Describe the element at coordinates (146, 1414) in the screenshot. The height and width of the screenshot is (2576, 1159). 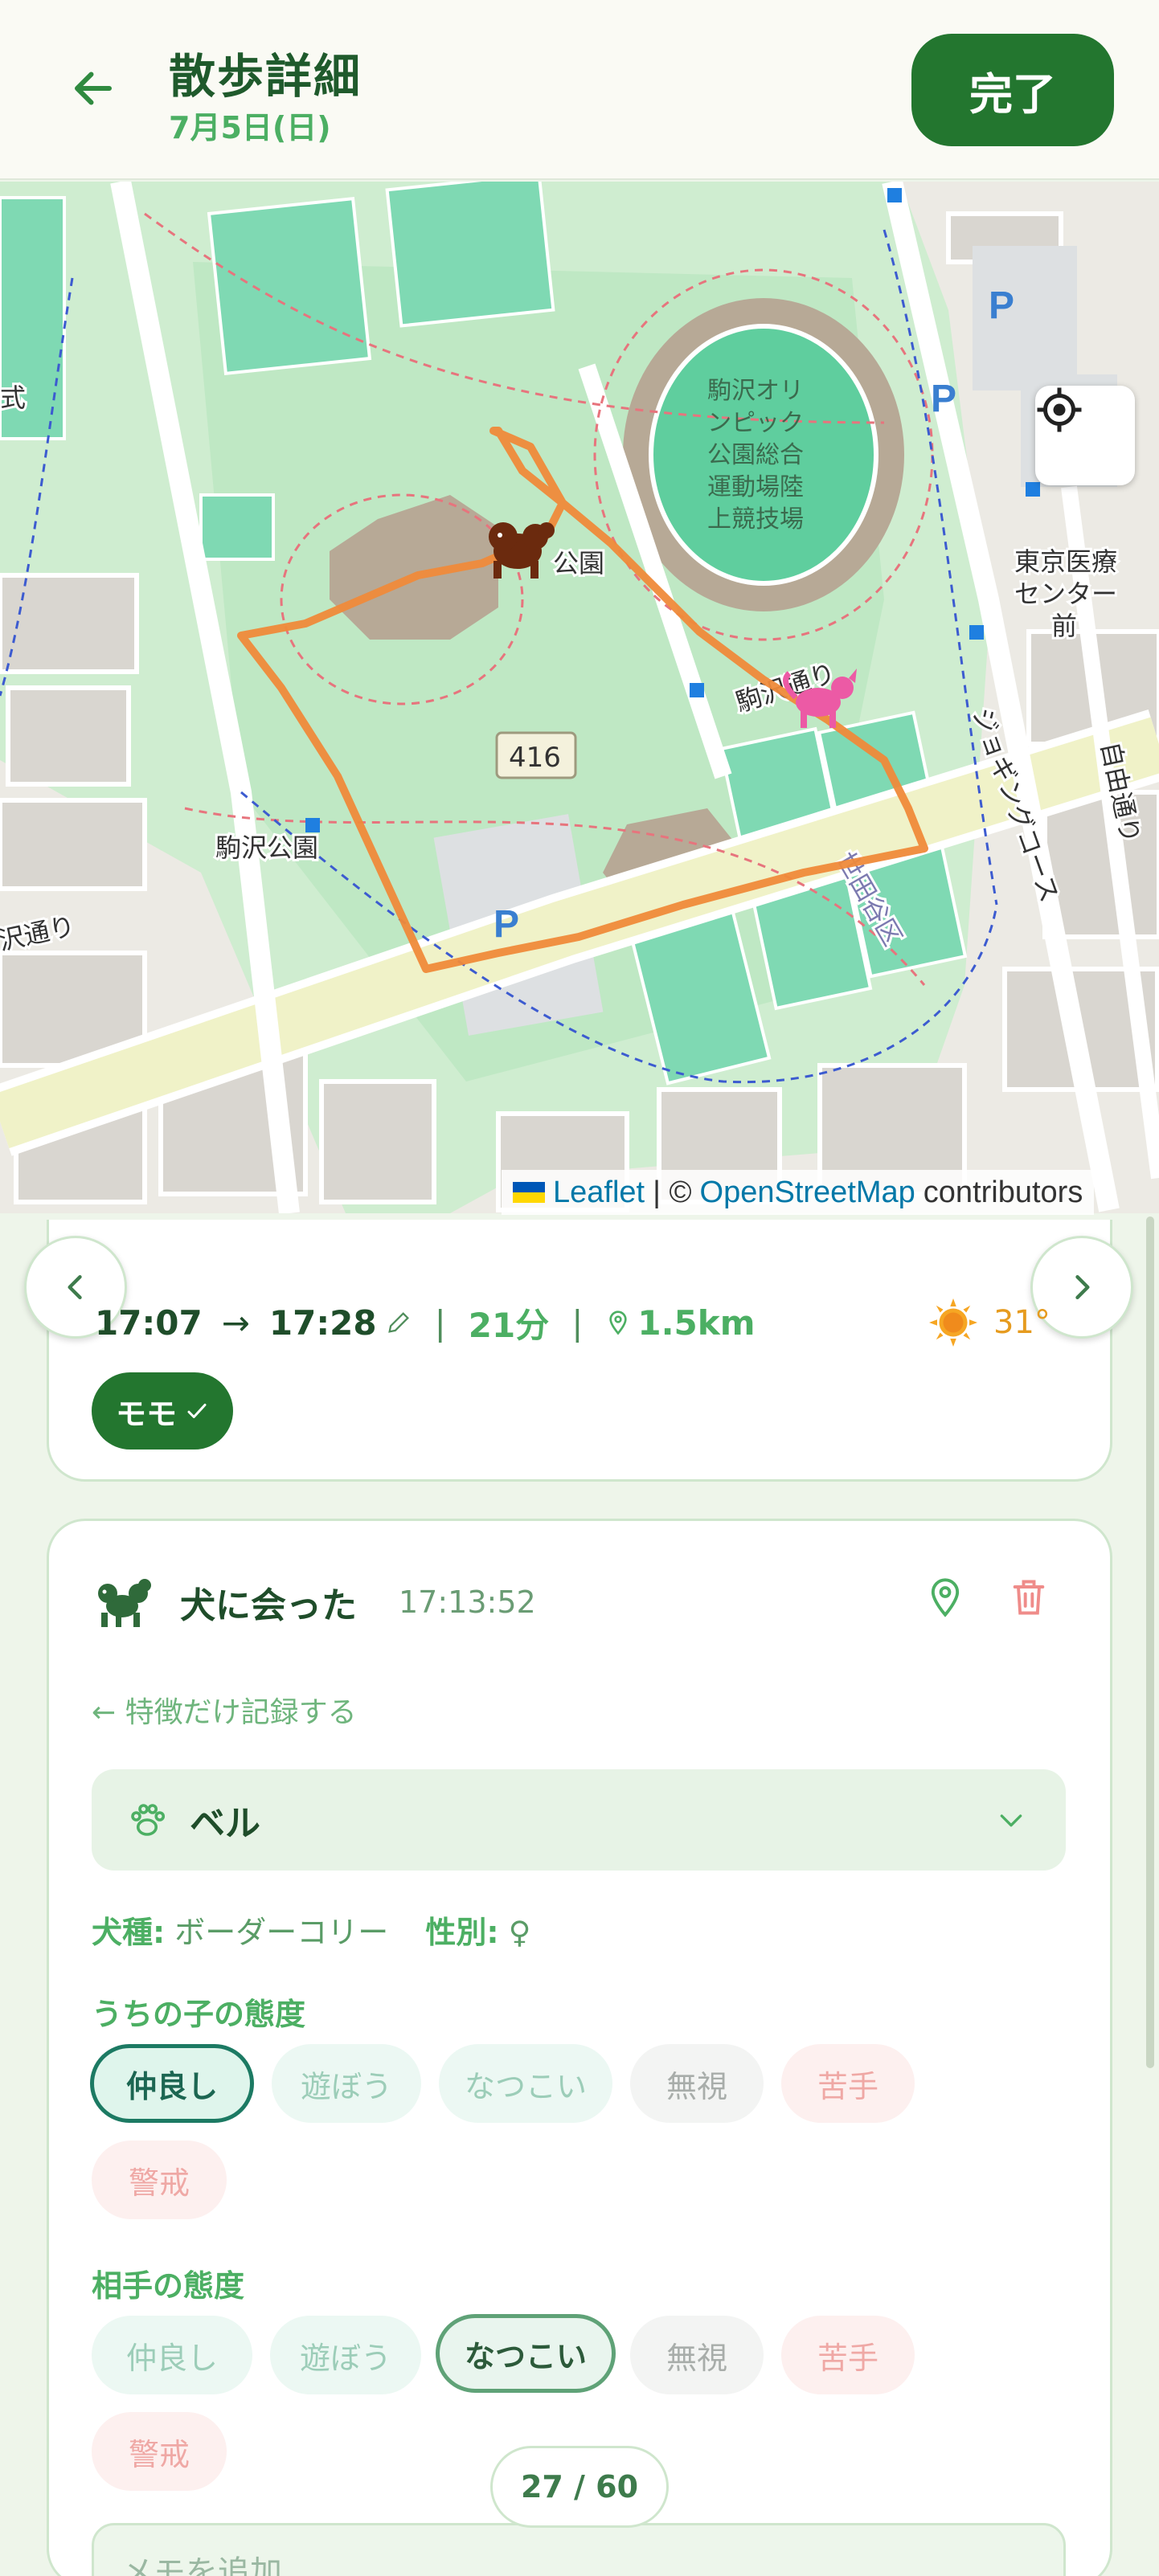
I see `dog-chip-label: モモ` at that location.